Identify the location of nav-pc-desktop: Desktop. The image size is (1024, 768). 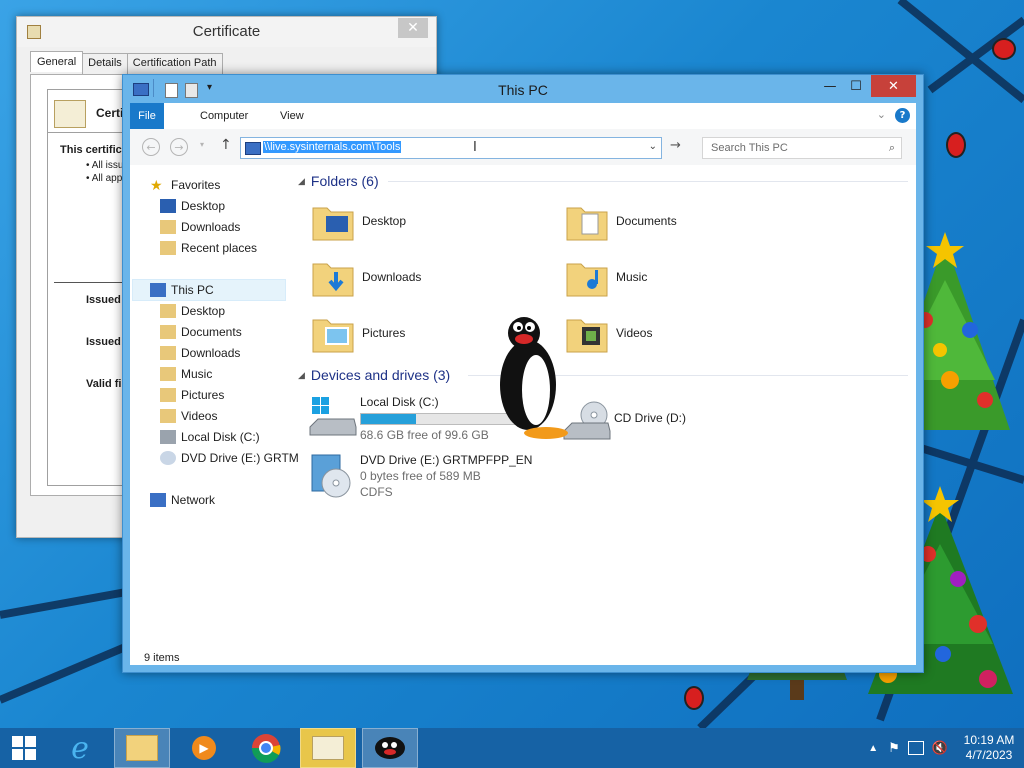
(192, 311).